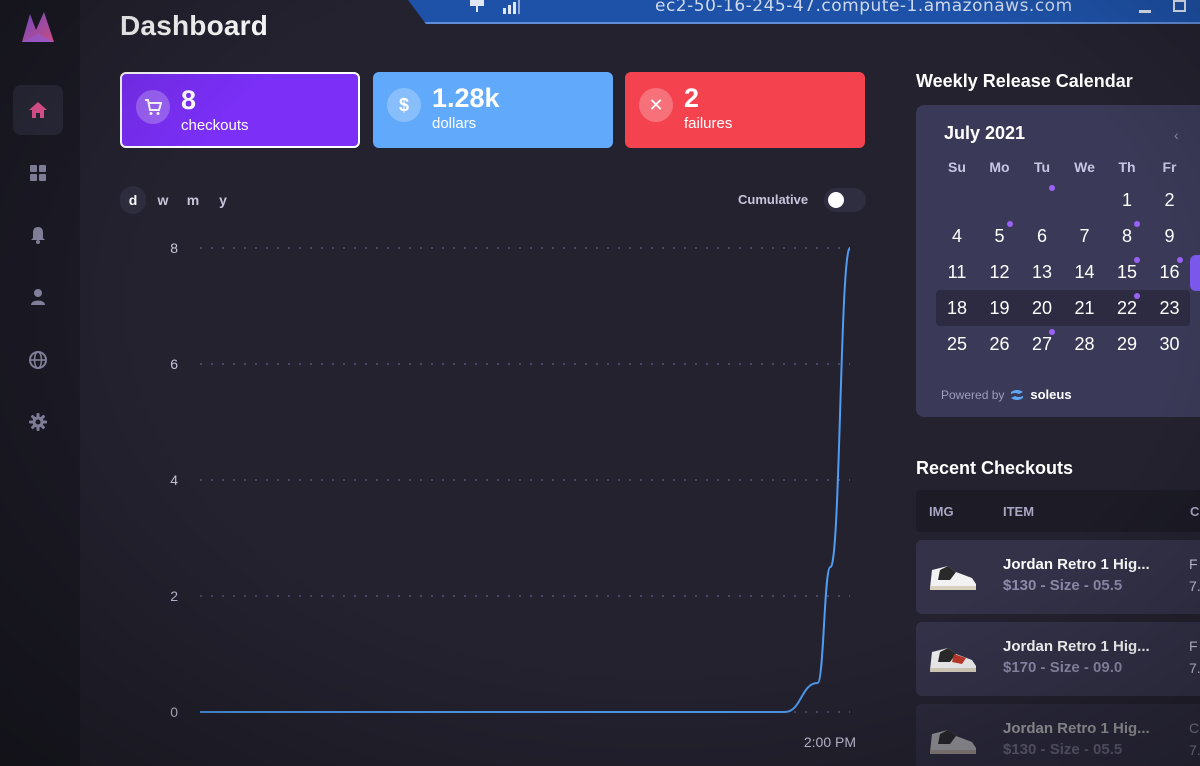  Describe the element at coordinates (1170, 344) in the screenshot. I see `calendar-day: 30` at that location.